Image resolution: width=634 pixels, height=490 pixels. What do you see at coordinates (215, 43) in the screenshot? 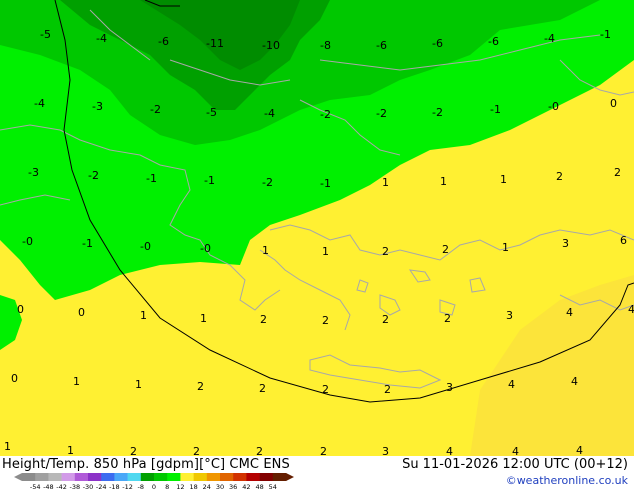
I see `temperature-label: -11` at bounding box center [215, 43].